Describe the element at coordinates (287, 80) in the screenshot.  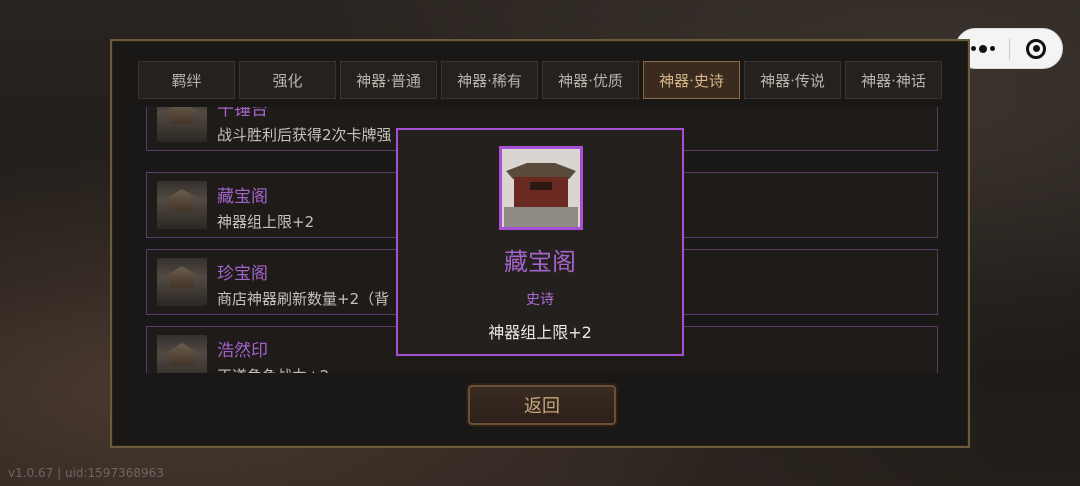
I see `tab-enhance: 强化` at that location.